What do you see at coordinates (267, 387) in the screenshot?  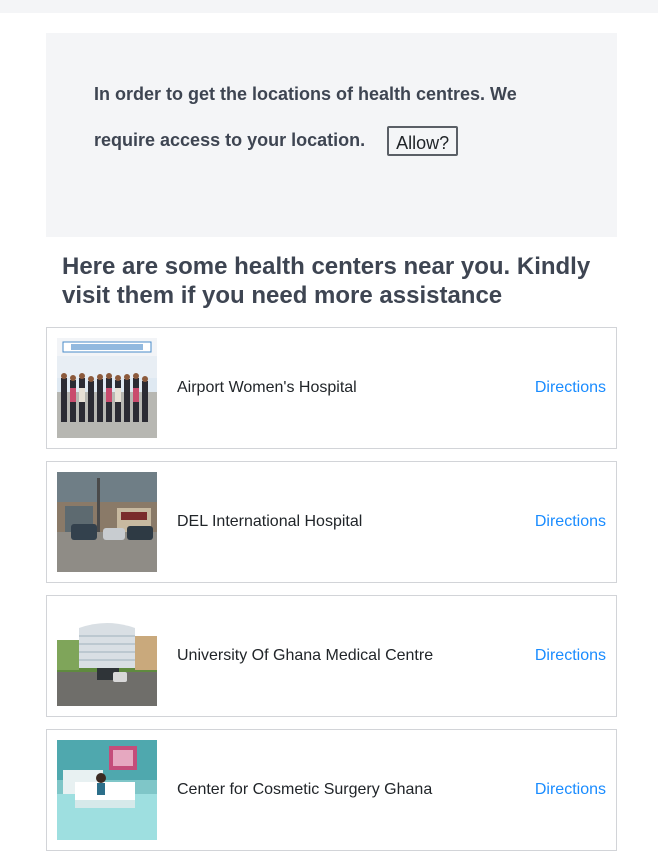 I see `health-center-name: Airport Women's Hospital` at bounding box center [267, 387].